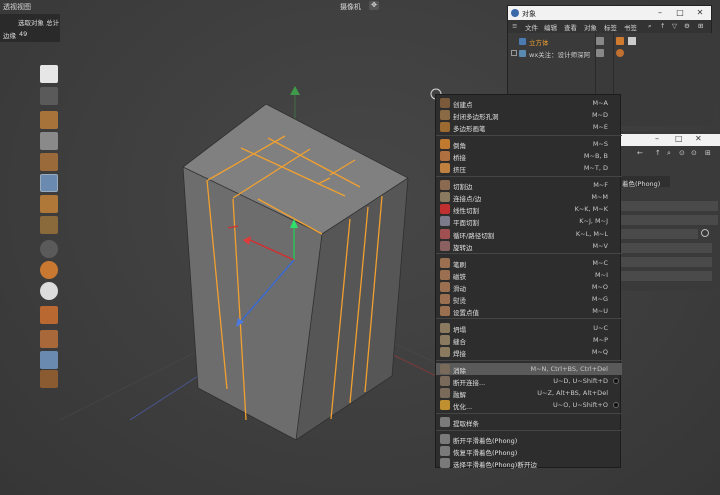 The width and height of the screenshot is (720, 495). I want to click on menu-item-stitch: 缝合 M~P, so click(529, 340).